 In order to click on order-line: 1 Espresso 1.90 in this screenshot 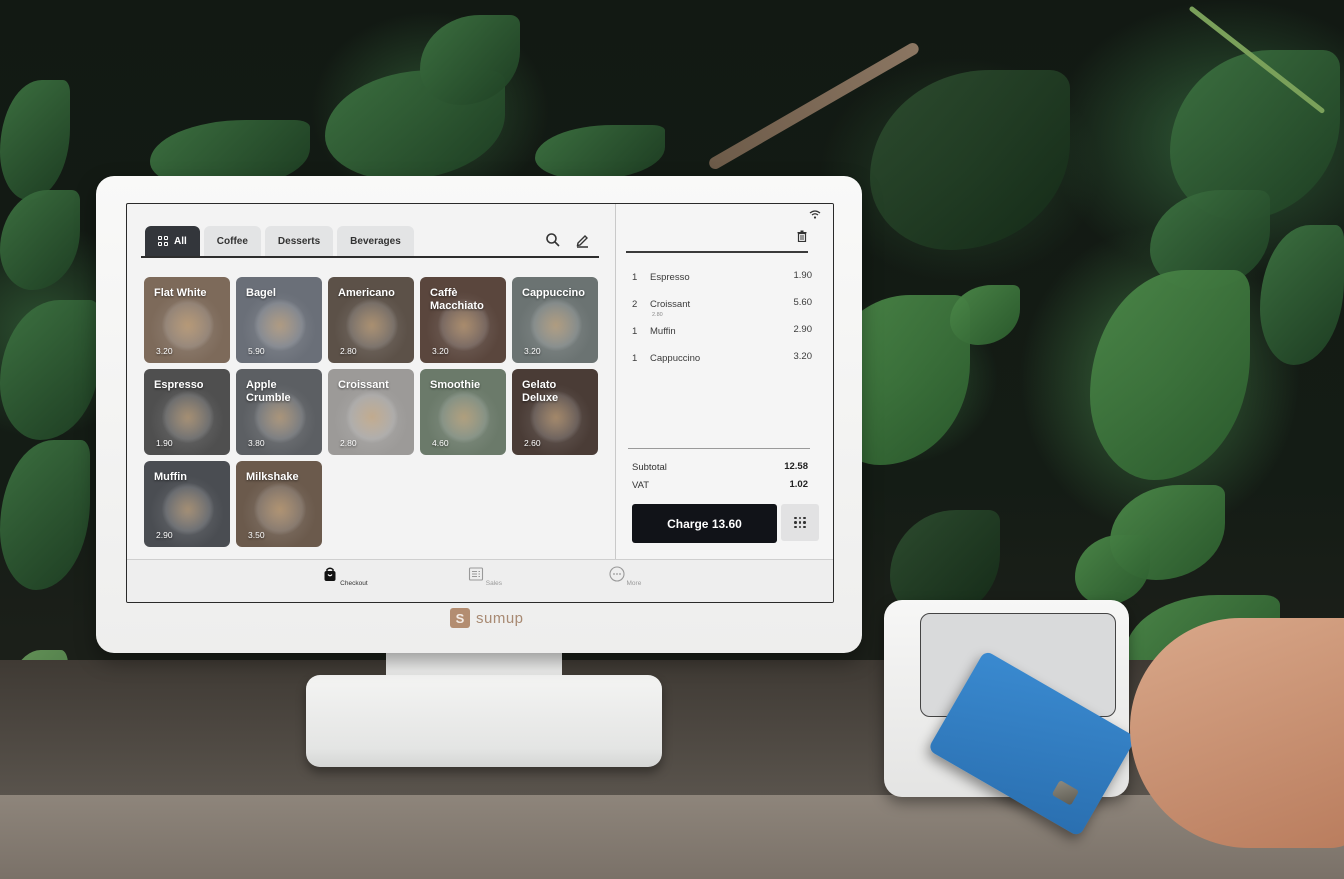, I will do `click(722, 284)`.